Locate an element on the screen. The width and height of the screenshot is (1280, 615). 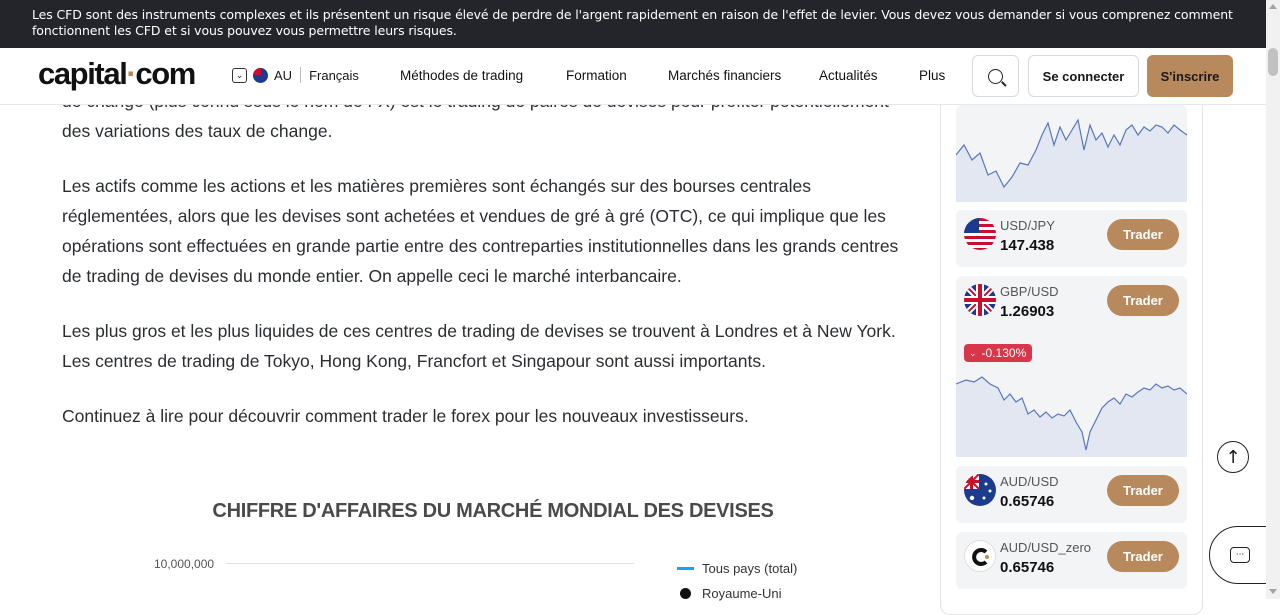
divider is located at coordinates (301, 75).